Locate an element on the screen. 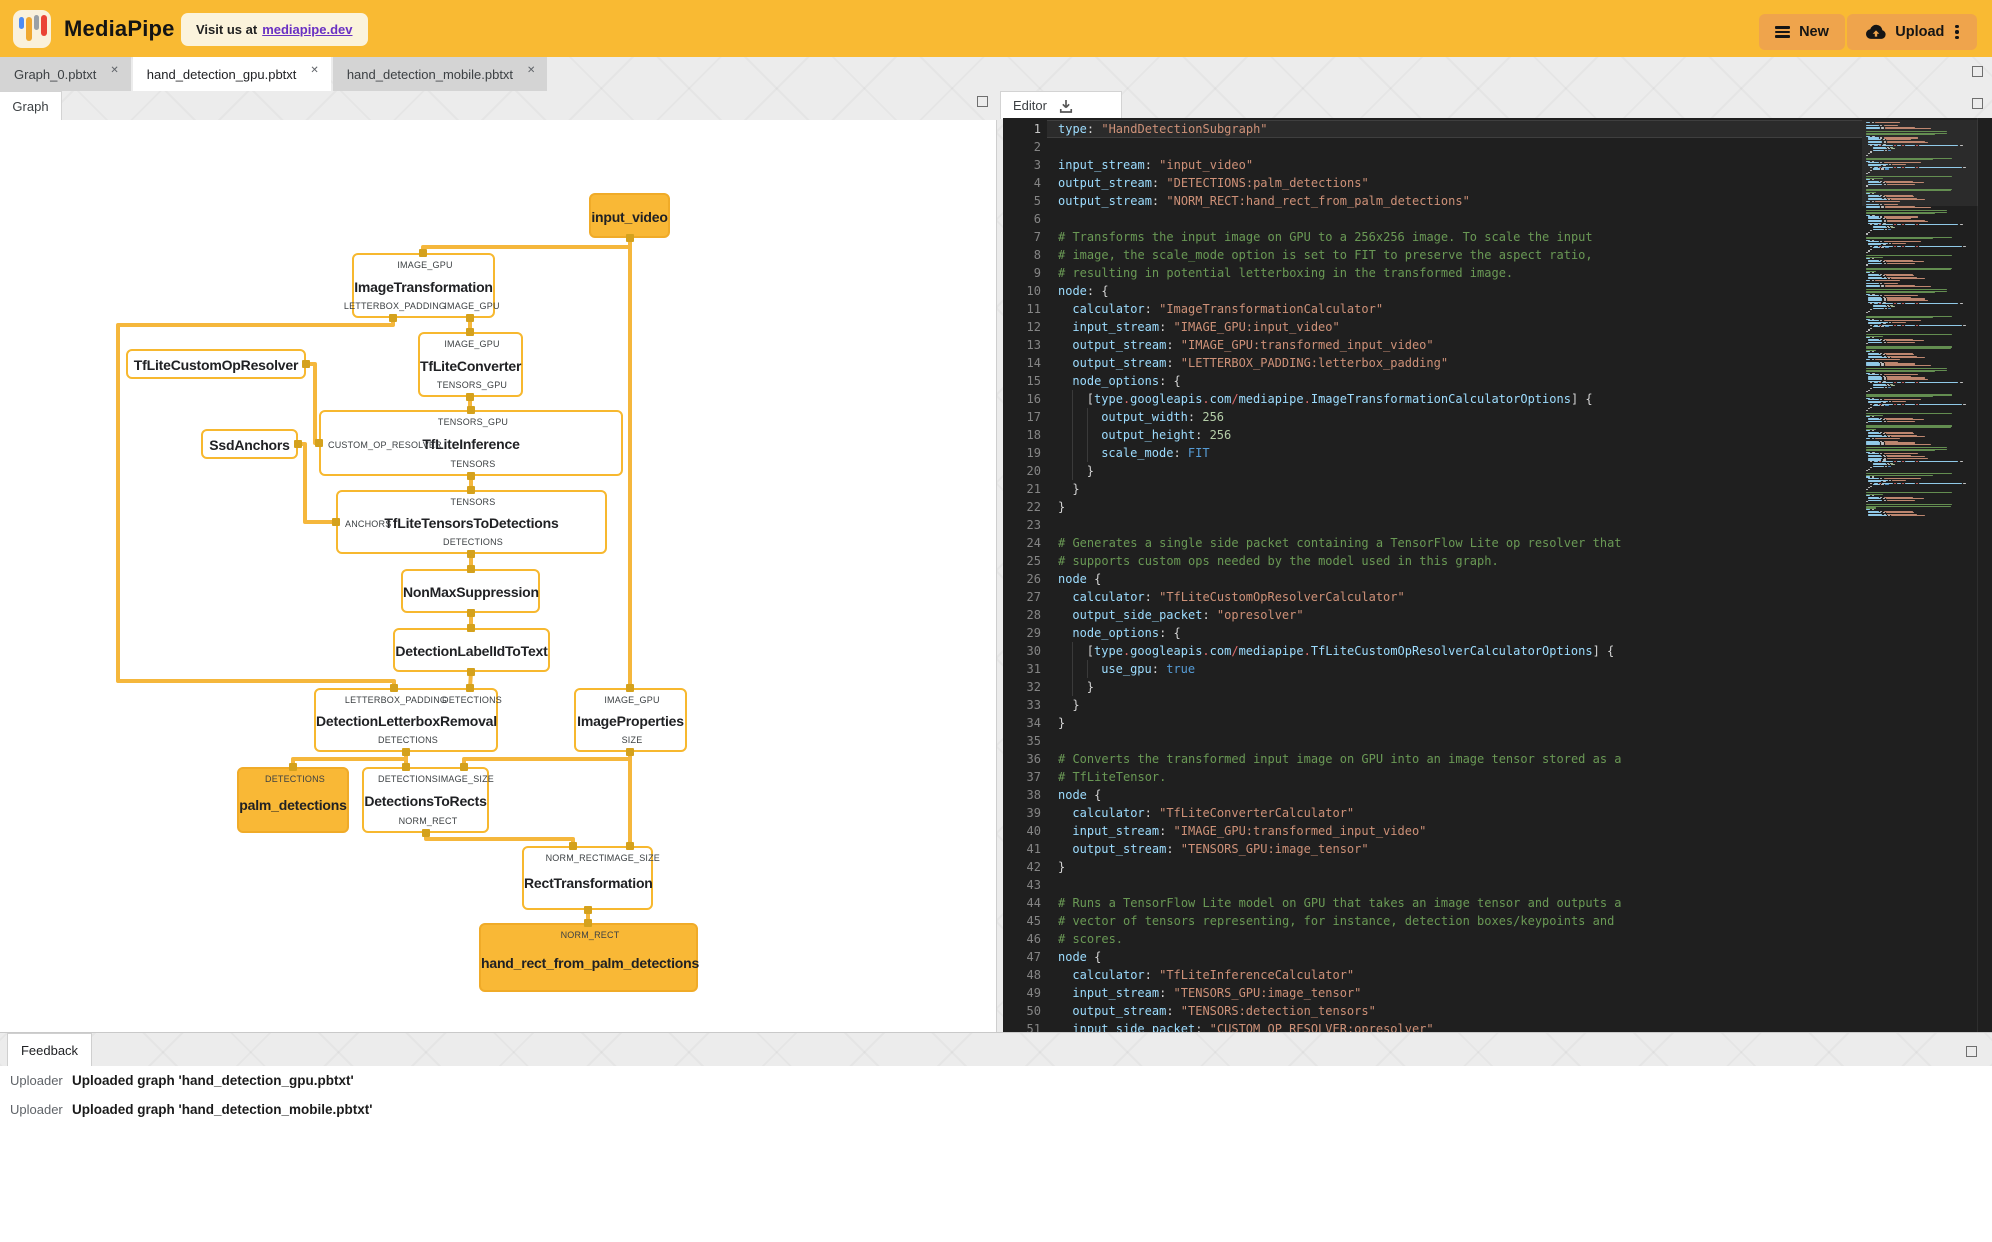  code-line-47: node { is located at coordinates (1080, 957).